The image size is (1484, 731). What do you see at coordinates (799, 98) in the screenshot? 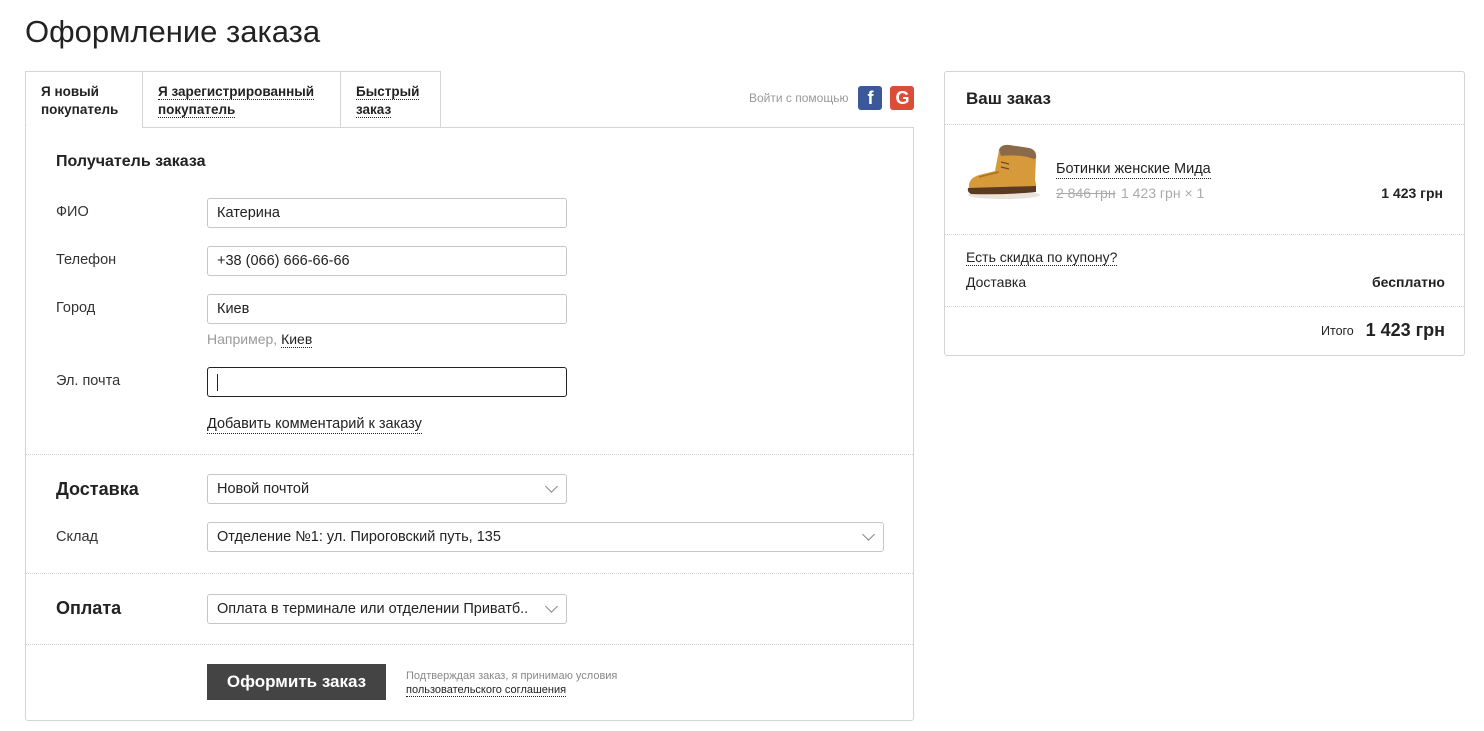
I see `social-login-label: Войти с помощью` at bounding box center [799, 98].